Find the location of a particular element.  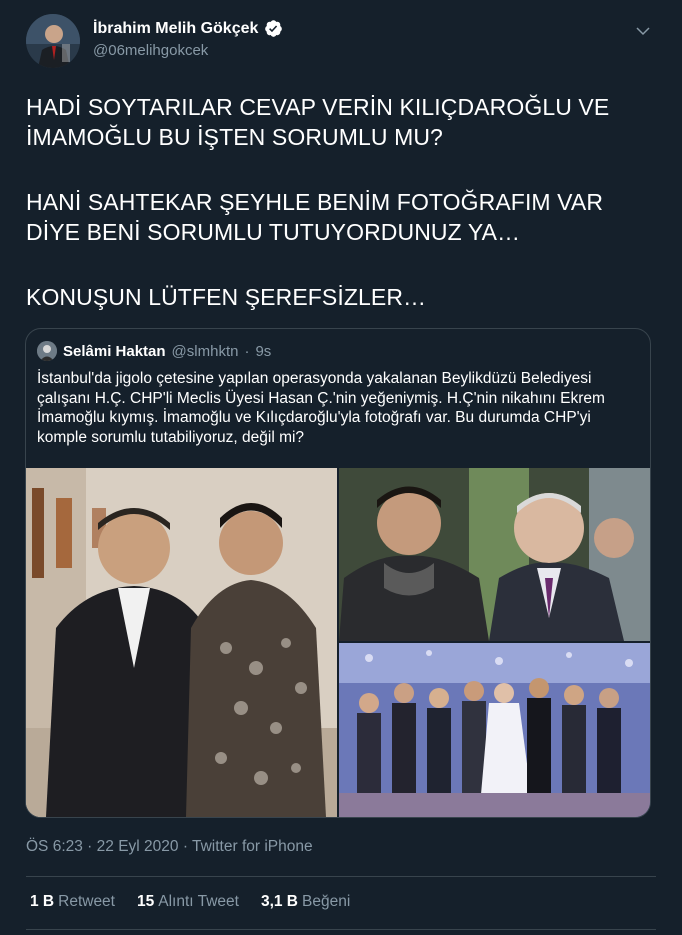

quoted-header: Selâmi Haktan @slmhktn · 9s is located at coordinates (154, 351).